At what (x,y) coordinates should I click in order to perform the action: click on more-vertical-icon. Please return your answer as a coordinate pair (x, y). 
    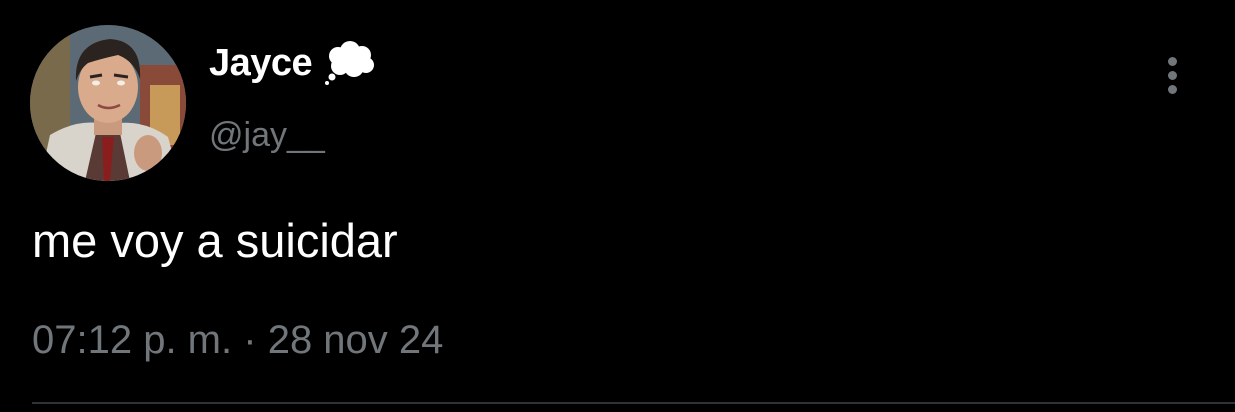
    Looking at the image, I should click on (1172, 61).